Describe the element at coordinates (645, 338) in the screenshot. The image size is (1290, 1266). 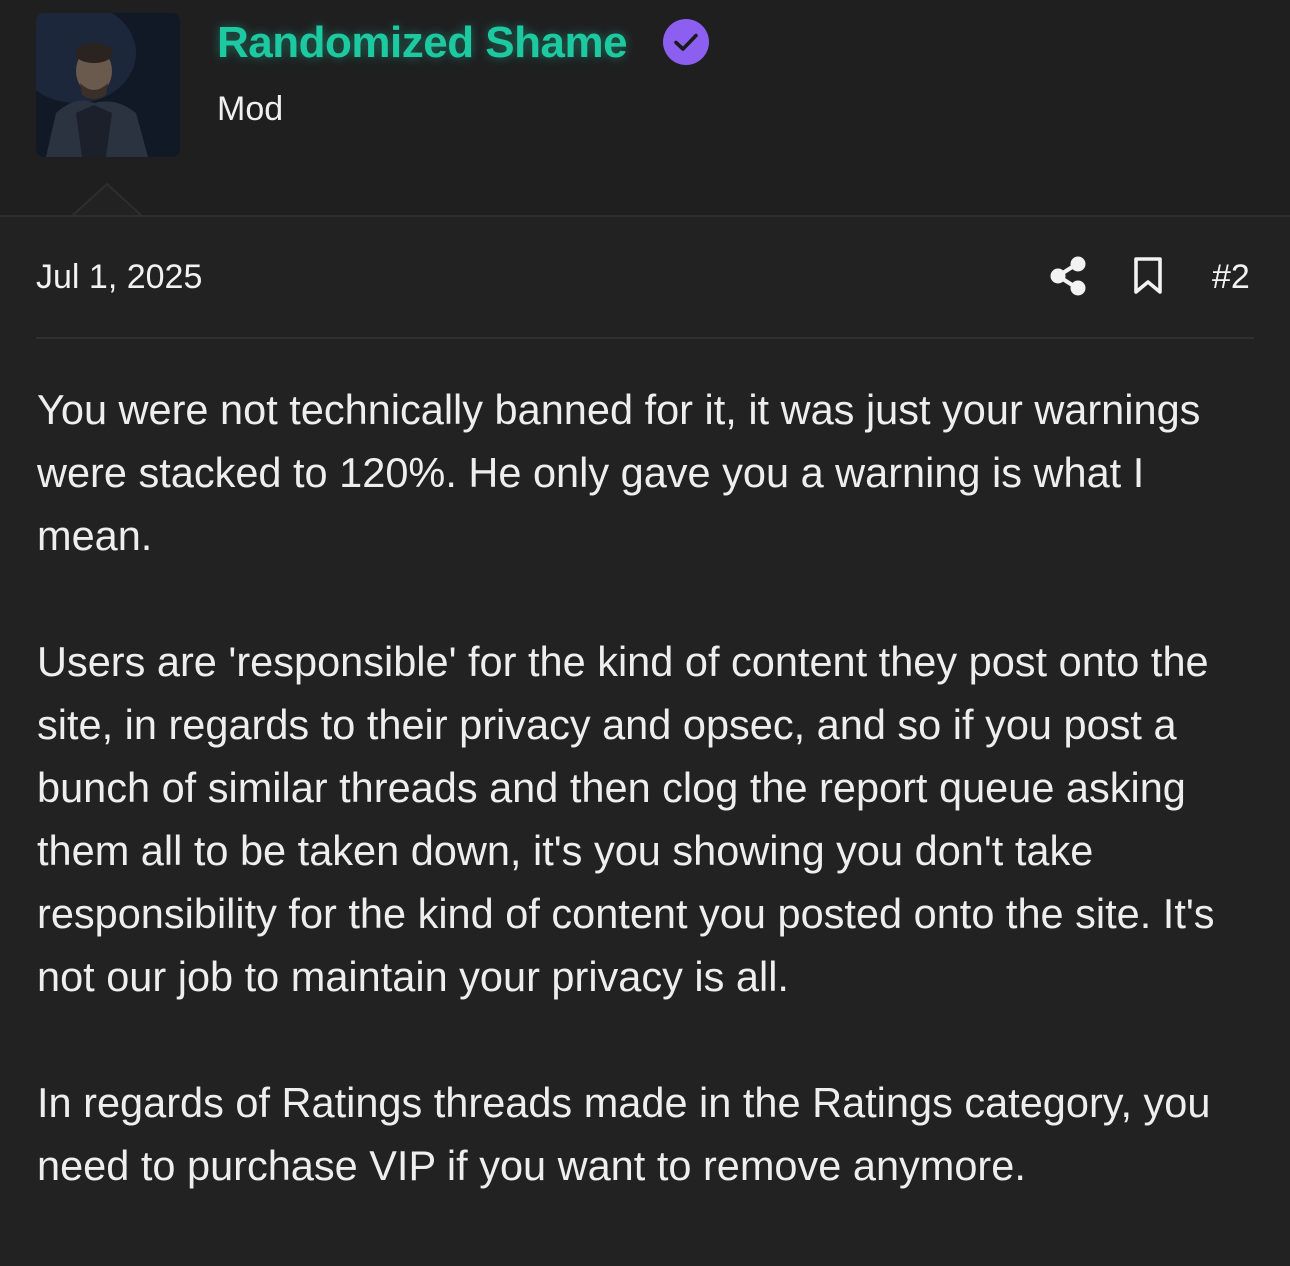
I see `meta-divider` at that location.